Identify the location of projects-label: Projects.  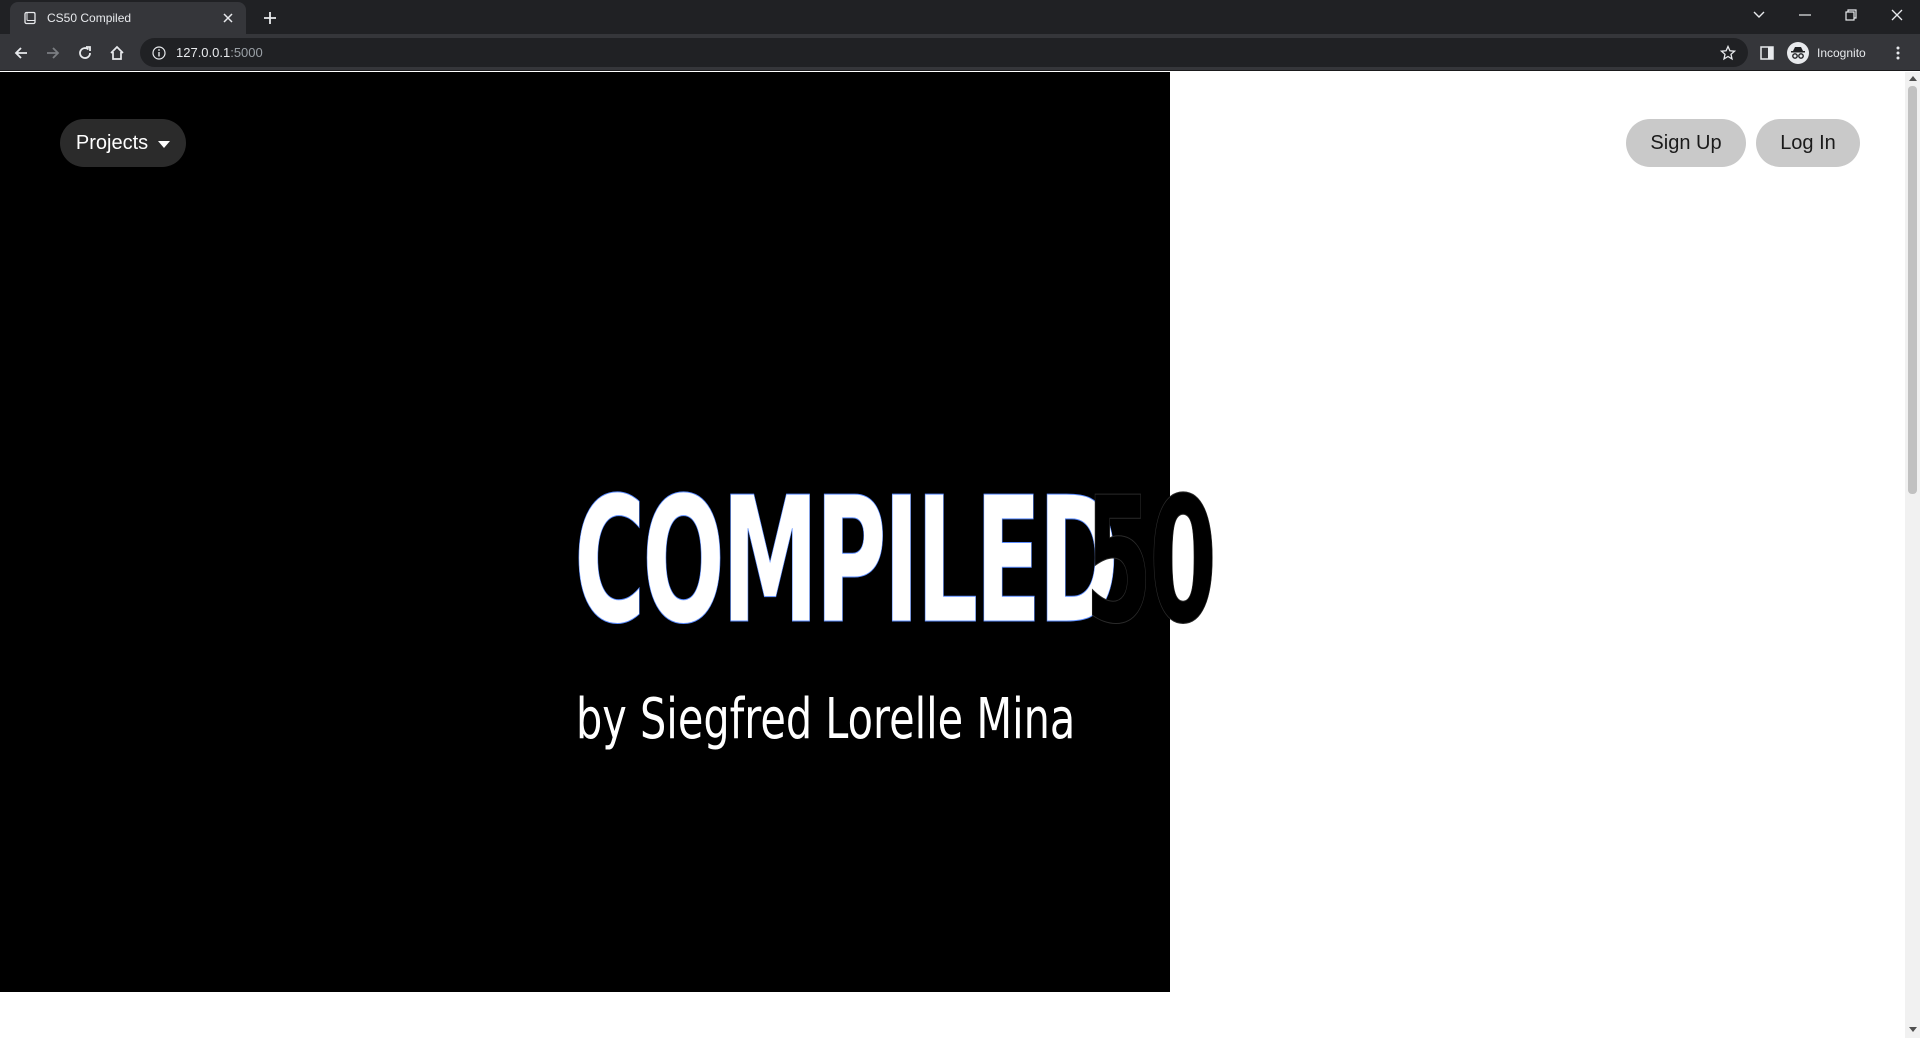
(112, 142).